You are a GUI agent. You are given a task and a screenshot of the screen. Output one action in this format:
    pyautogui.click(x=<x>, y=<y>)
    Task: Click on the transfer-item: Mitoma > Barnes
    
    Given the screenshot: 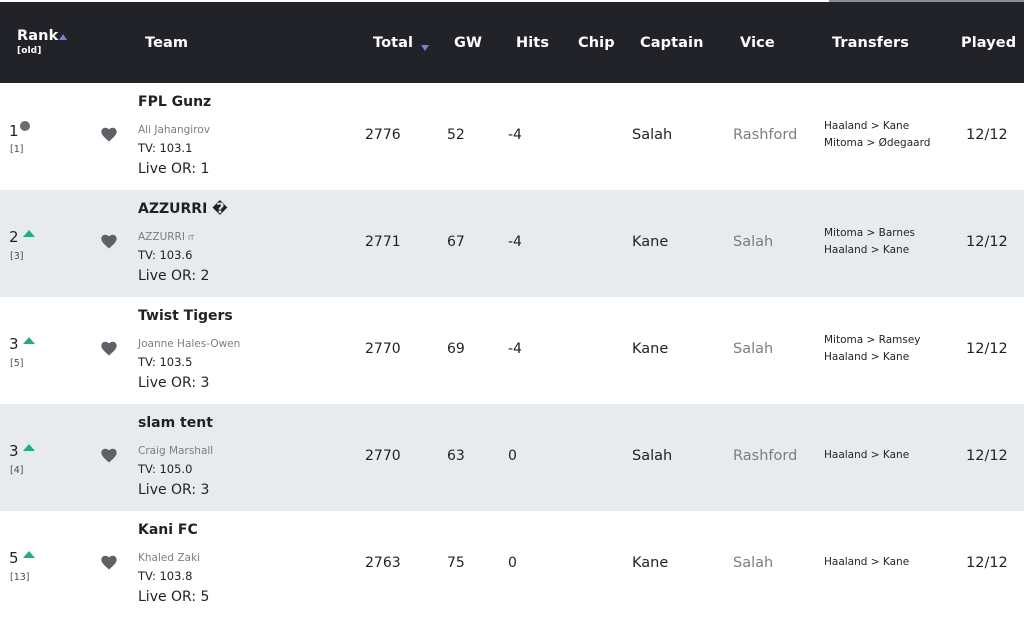 What is the action you would take?
    pyautogui.click(x=870, y=233)
    